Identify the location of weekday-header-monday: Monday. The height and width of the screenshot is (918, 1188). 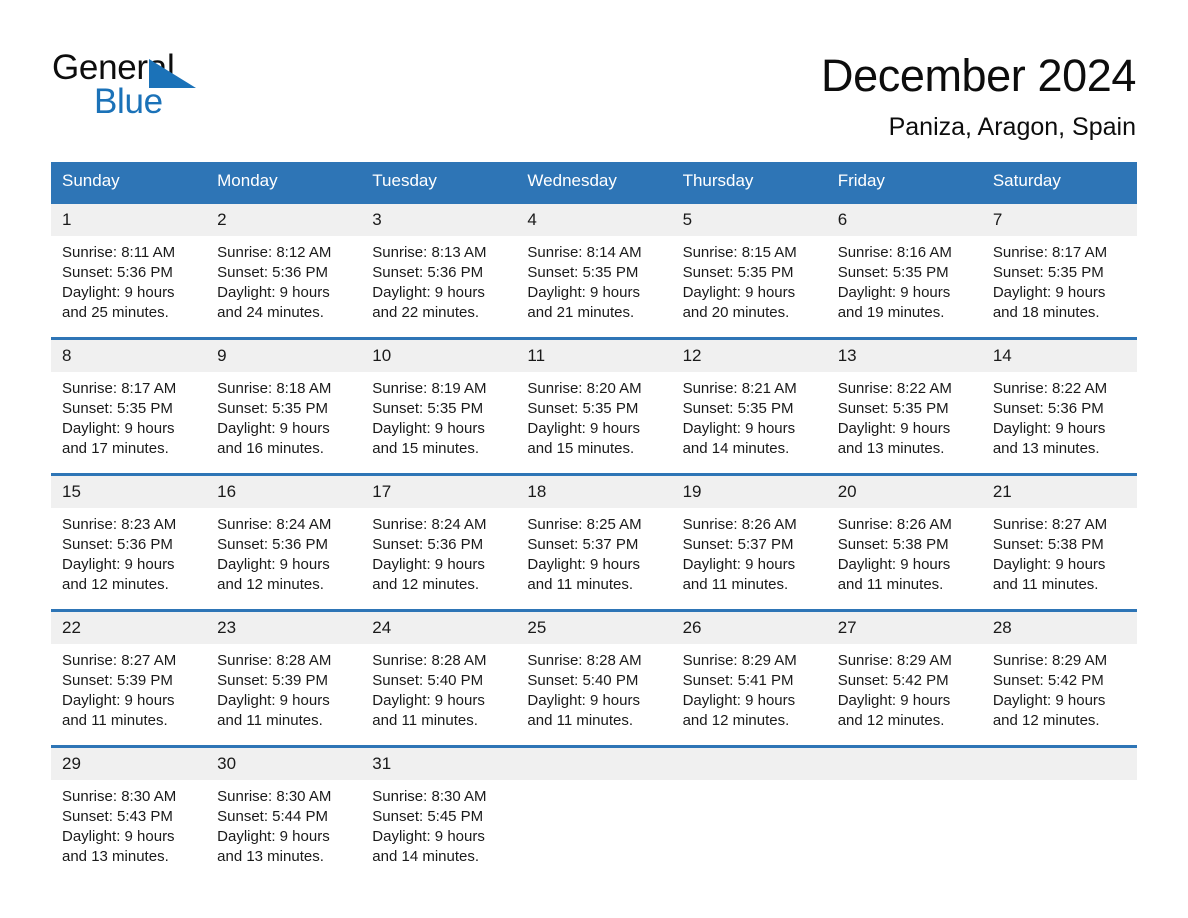
(247, 180).